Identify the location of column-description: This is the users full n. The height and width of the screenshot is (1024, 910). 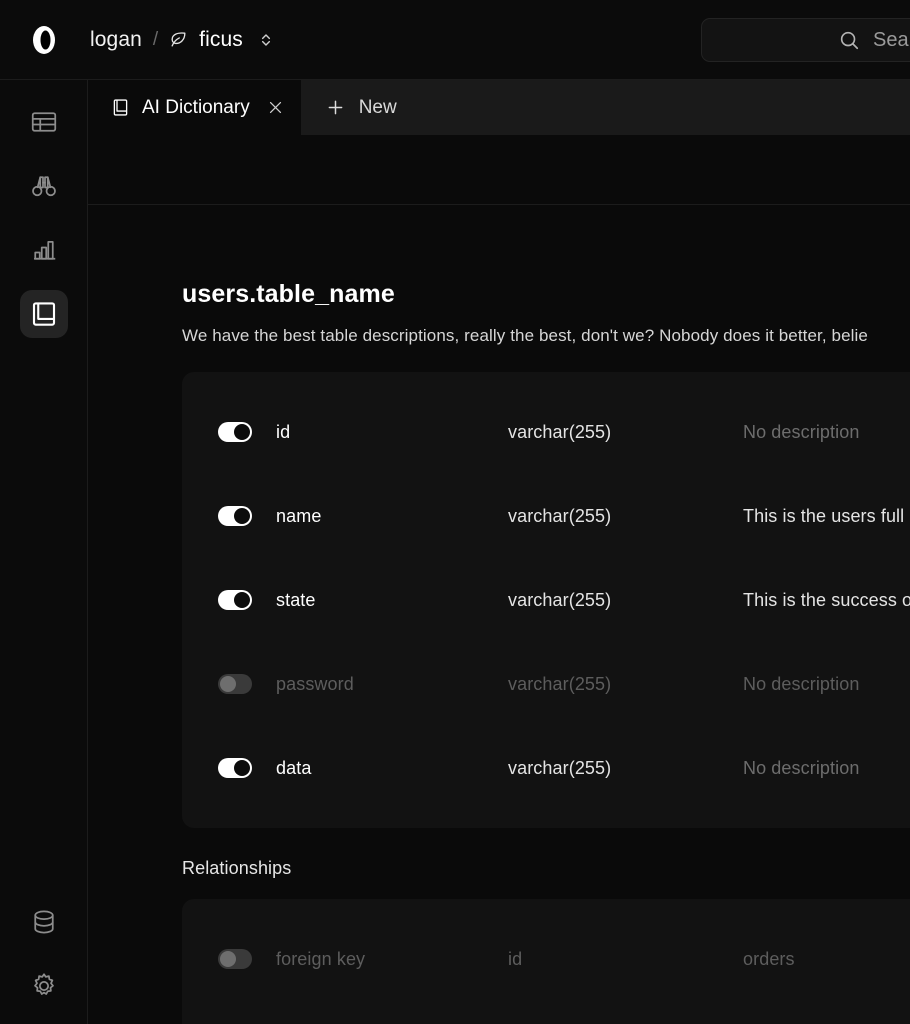
(826, 515).